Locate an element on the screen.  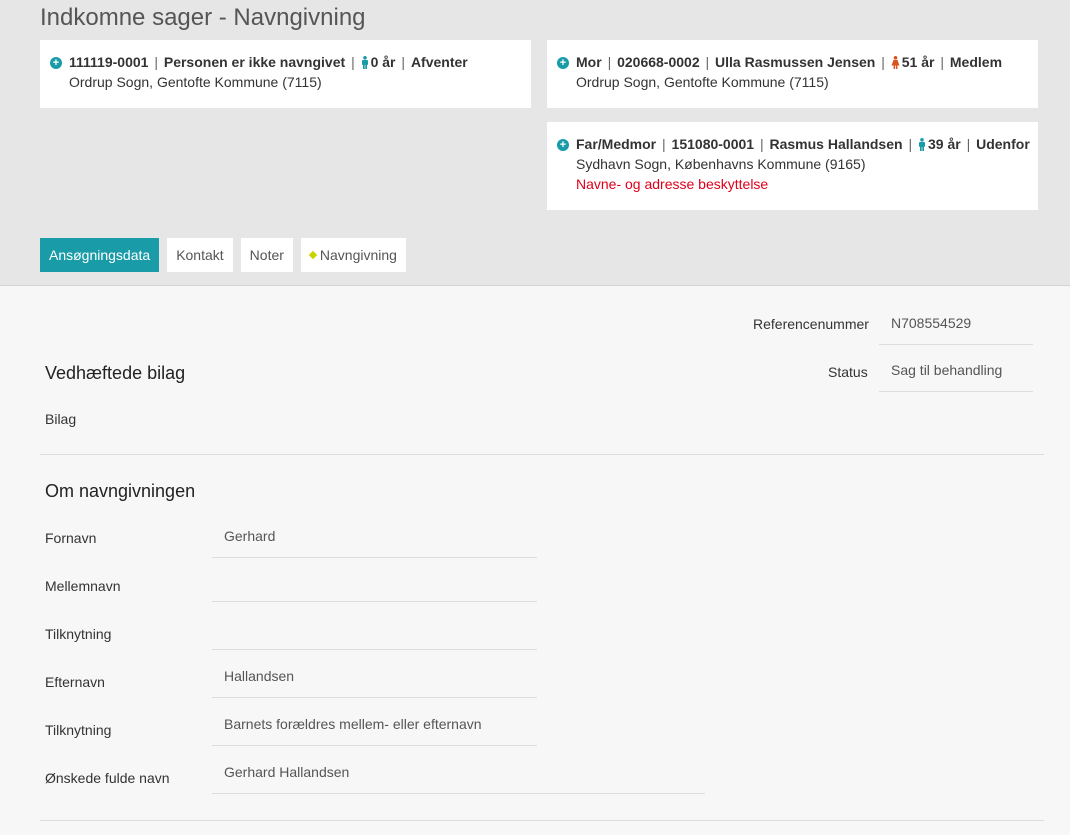
attachments-title: Vedhæftede bilag is located at coordinates (115, 373).